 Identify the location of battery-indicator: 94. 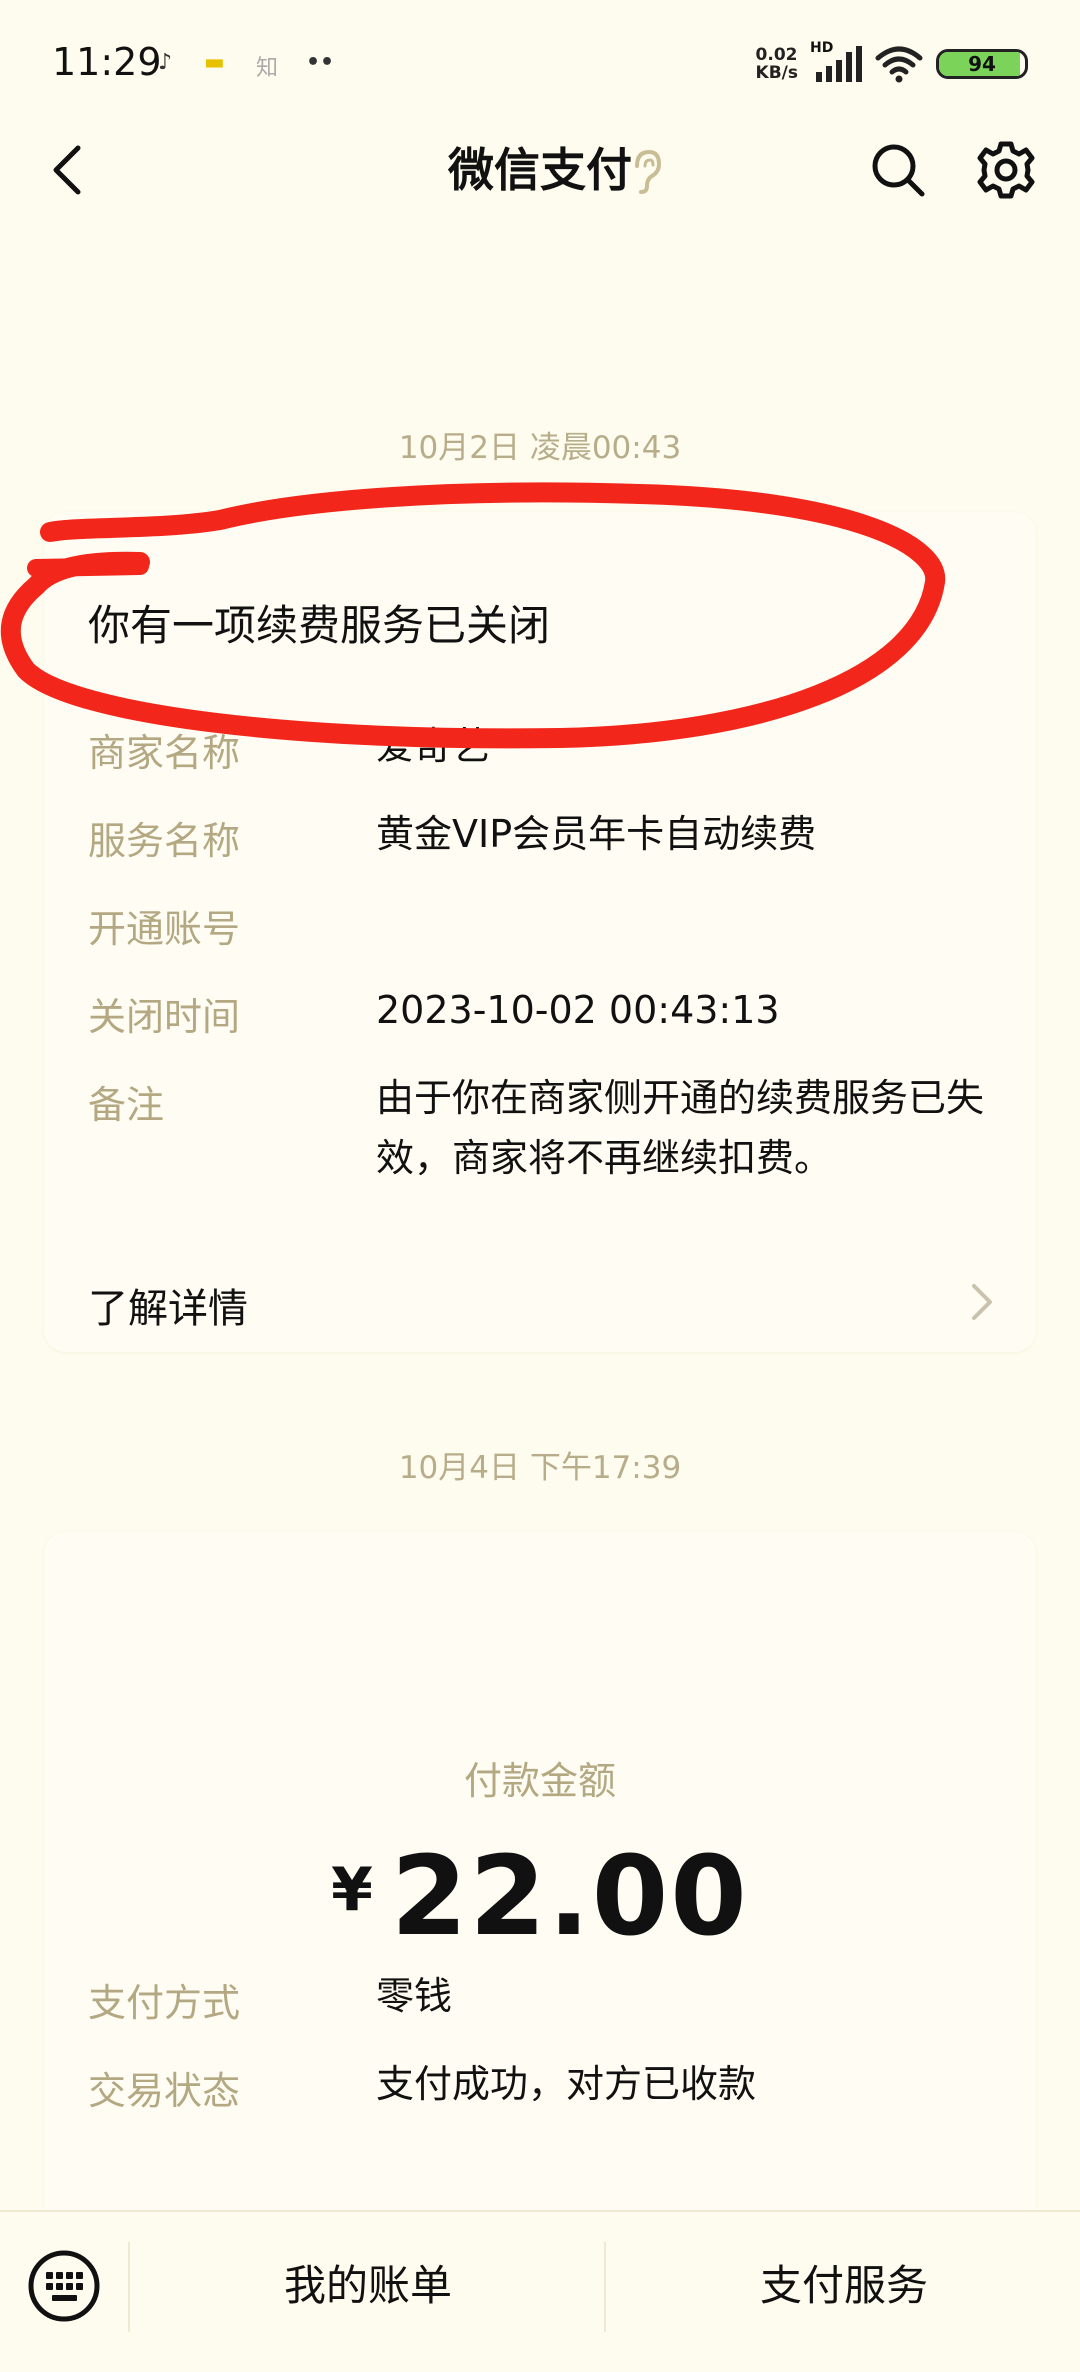
(982, 64).